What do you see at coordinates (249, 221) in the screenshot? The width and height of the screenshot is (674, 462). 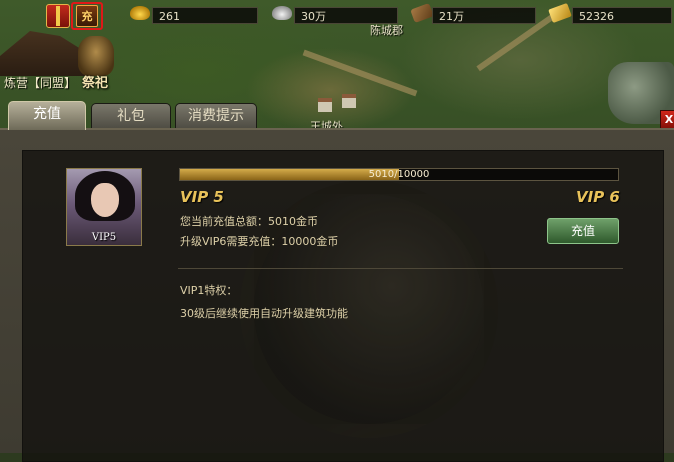 I see `total-recharge-text: 您当前充值总额：5010金币` at bounding box center [249, 221].